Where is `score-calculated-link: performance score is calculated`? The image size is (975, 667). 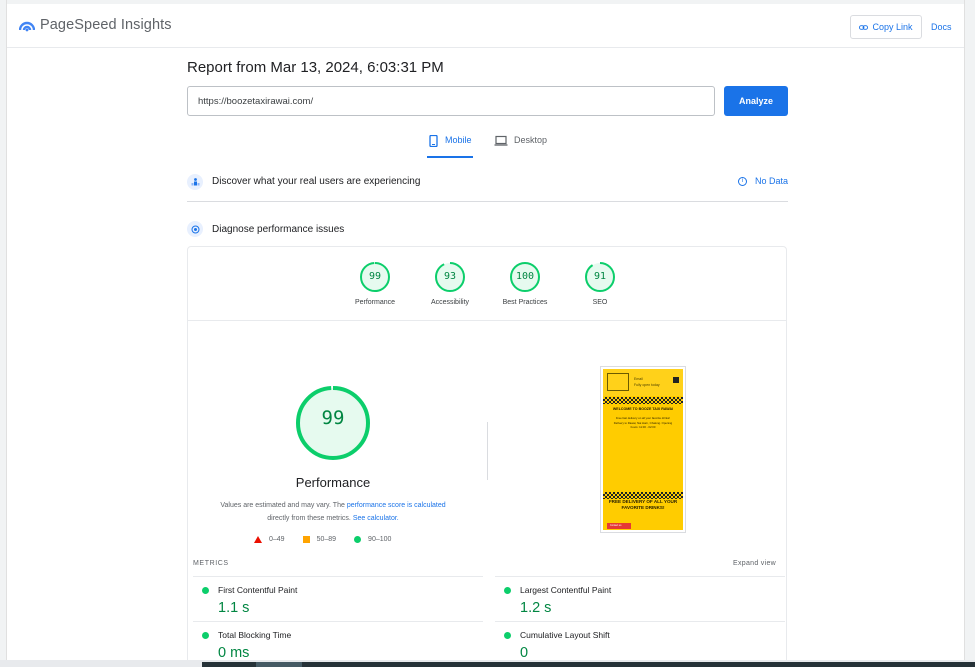 score-calculated-link: performance score is calculated is located at coordinates (396, 505).